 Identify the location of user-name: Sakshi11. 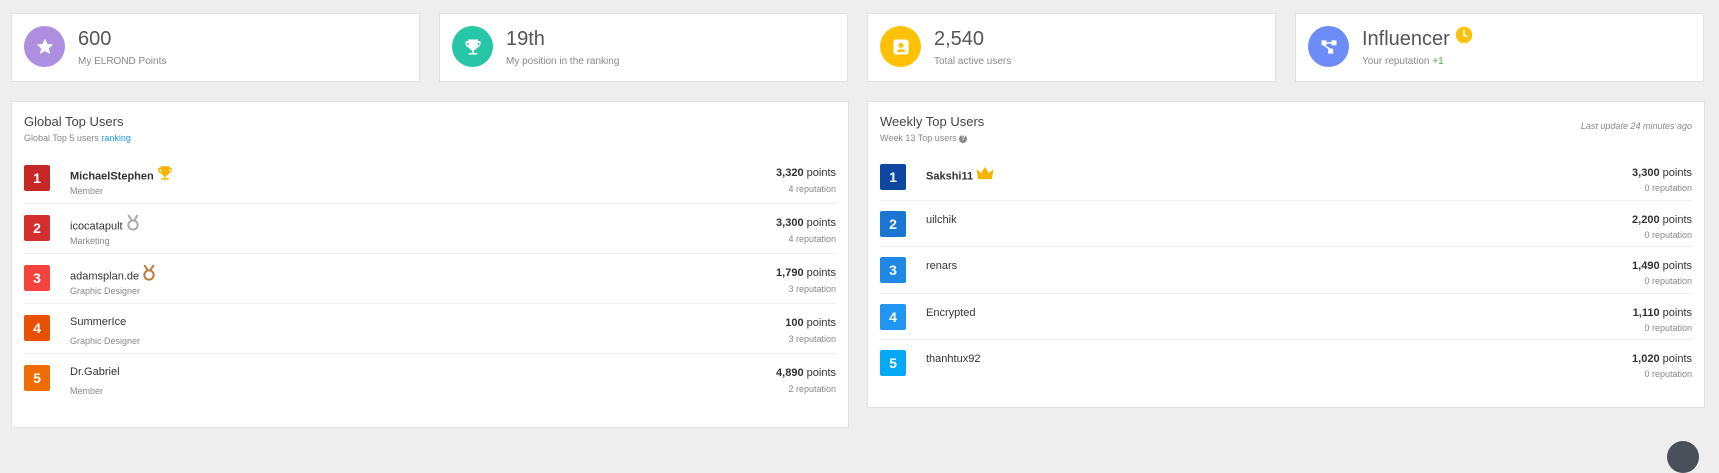
(960, 176).